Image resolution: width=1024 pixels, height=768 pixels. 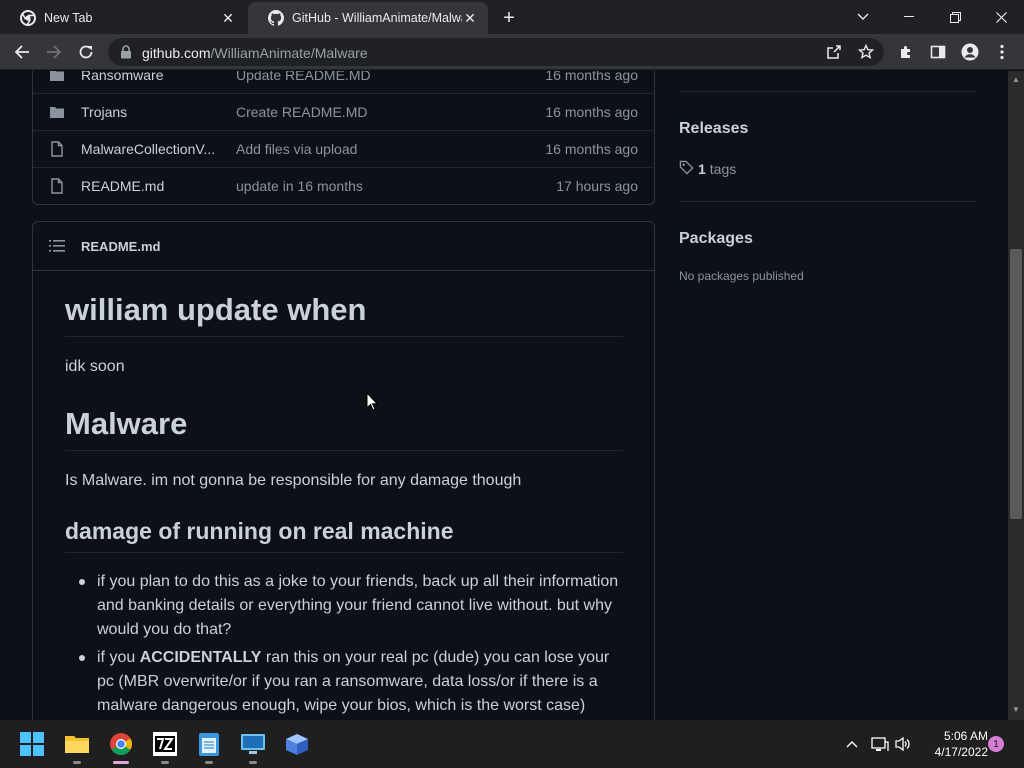 I want to click on extensions-puzzle-icon, so click(x=906, y=52).